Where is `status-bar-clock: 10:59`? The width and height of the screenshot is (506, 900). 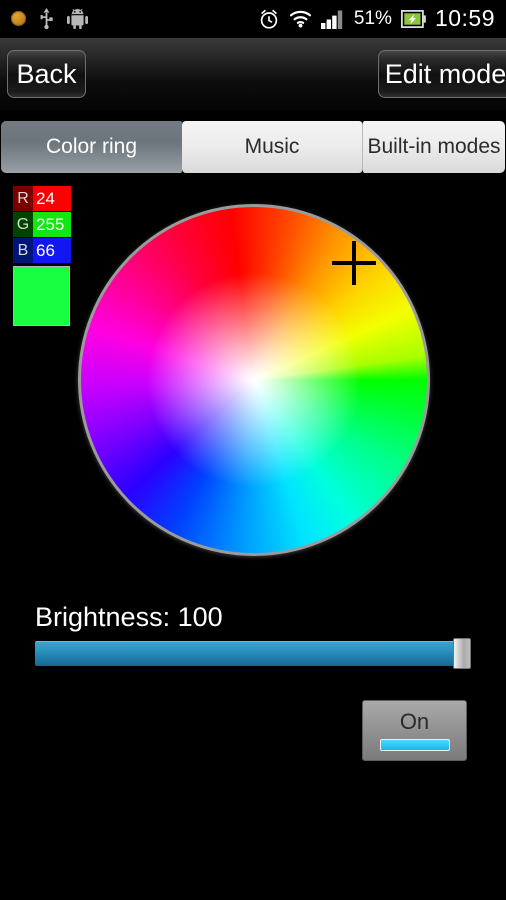
status-bar-clock: 10:59 is located at coordinates (464, 18).